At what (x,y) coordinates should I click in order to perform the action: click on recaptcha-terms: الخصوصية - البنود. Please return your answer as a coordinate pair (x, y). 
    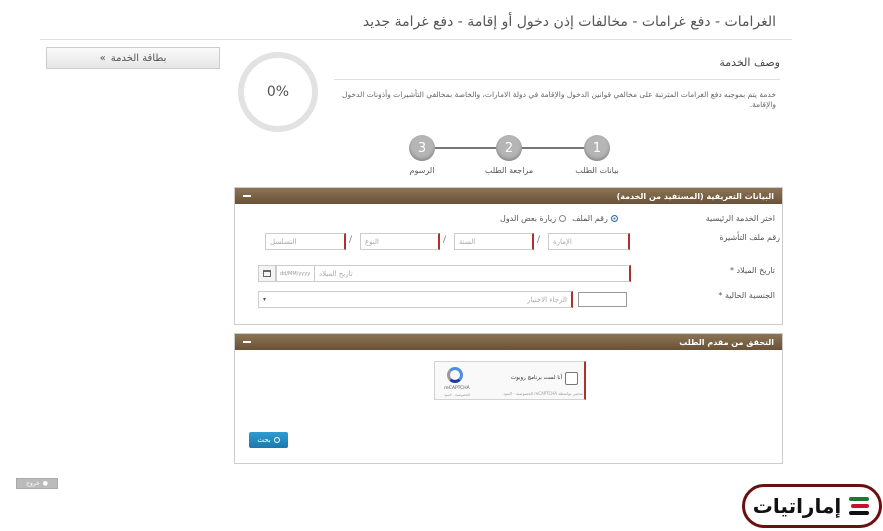
    Looking at the image, I should click on (457, 395).